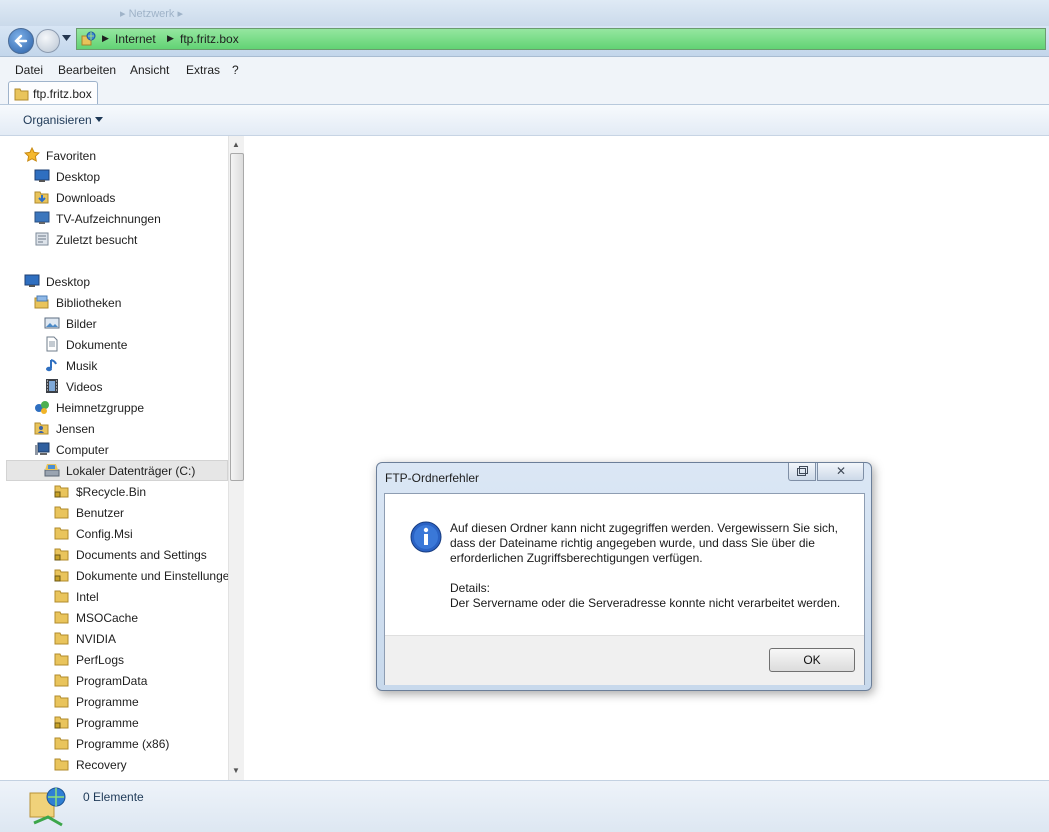  I want to click on back-arrow-icon, so click(21, 41).